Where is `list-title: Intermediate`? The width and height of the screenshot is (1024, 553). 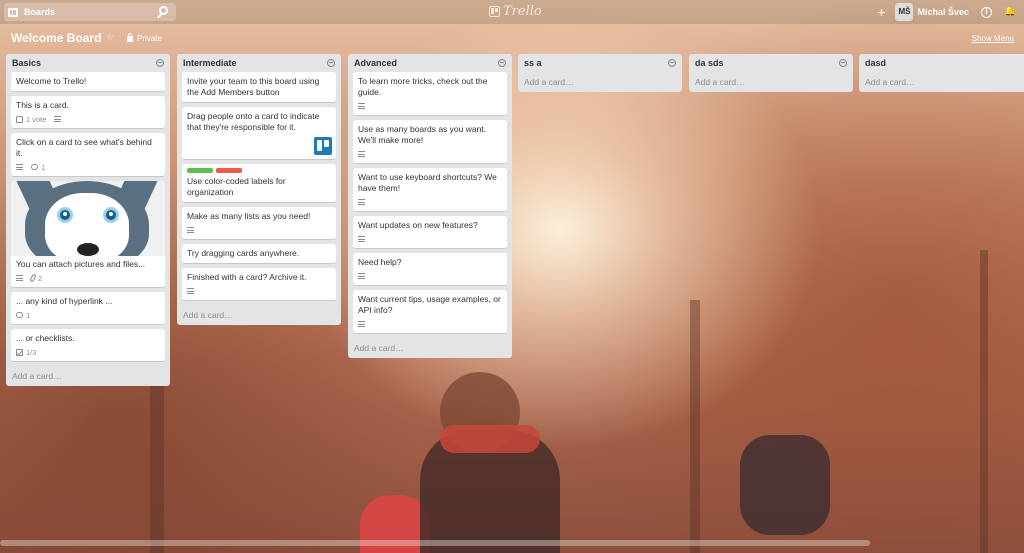 list-title: Intermediate is located at coordinates (210, 63).